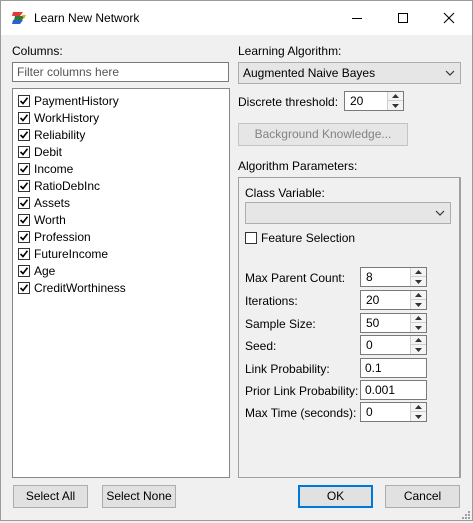 Image resolution: width=473 pixels, height=523 pixels. What do you see at coordinates (393, 277) in the screenshot?
I see `max-parent-count-stepper: 8` at bounding box center [393, 277].